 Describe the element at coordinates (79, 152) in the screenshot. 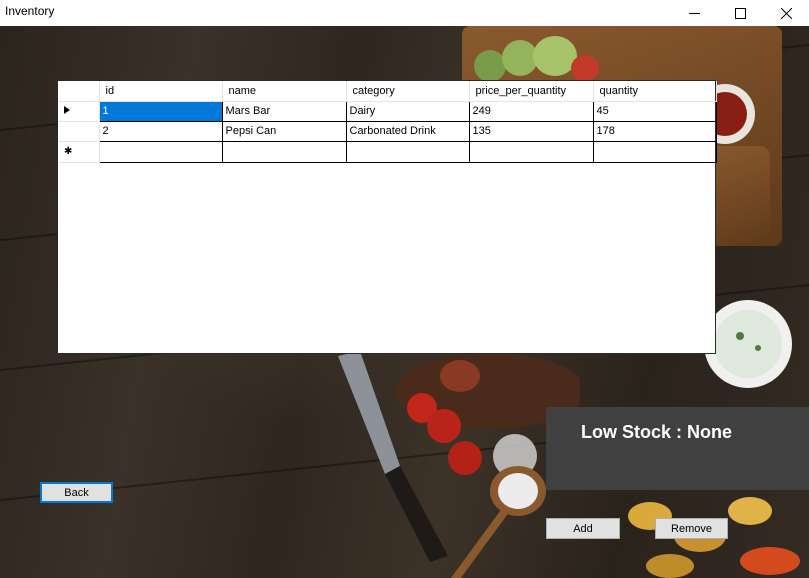

I see `row-header: ✱` at that location.